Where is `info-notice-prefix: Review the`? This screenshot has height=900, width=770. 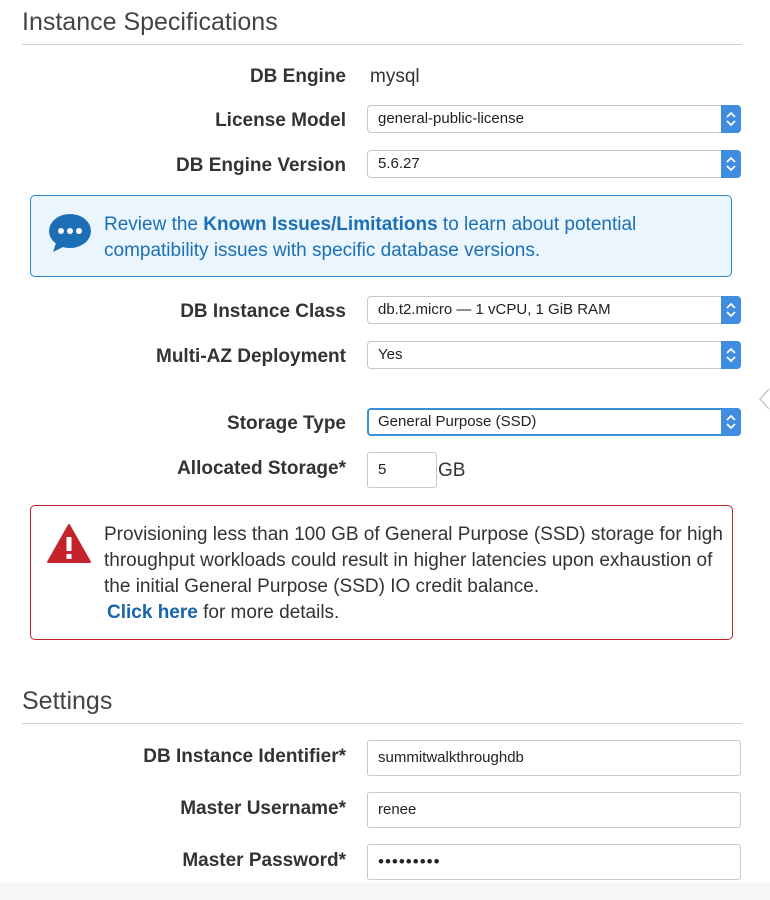 info-notice-prefix: Review the is located at coordinates (154, 224).